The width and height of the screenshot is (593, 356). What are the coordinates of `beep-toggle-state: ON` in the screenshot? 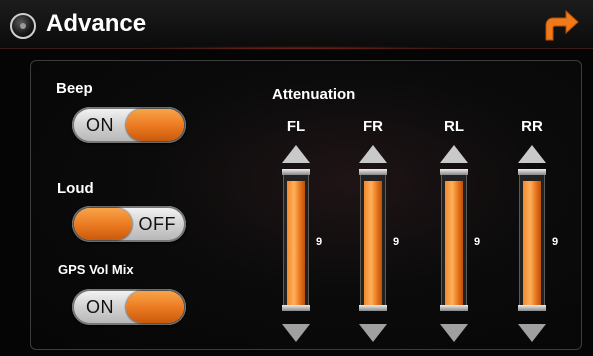 It's located at (100, 125).